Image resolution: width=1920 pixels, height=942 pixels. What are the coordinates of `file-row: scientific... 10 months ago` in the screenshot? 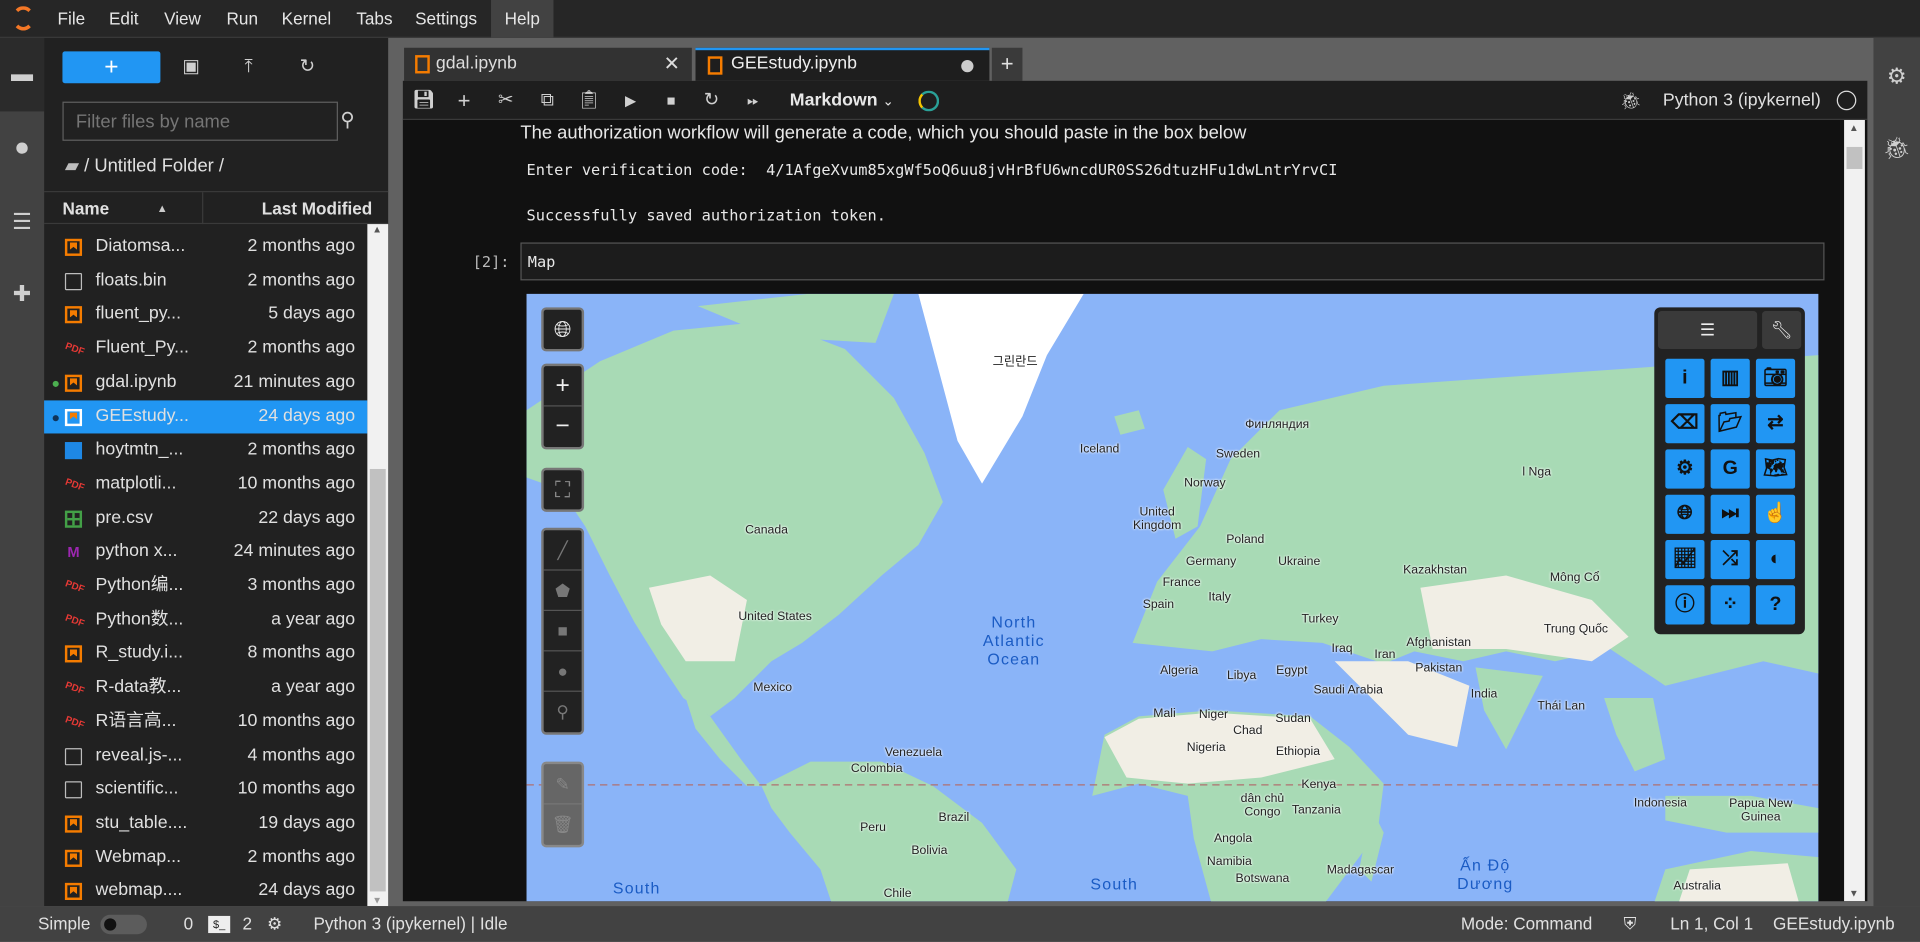 It's located at (205, 790).